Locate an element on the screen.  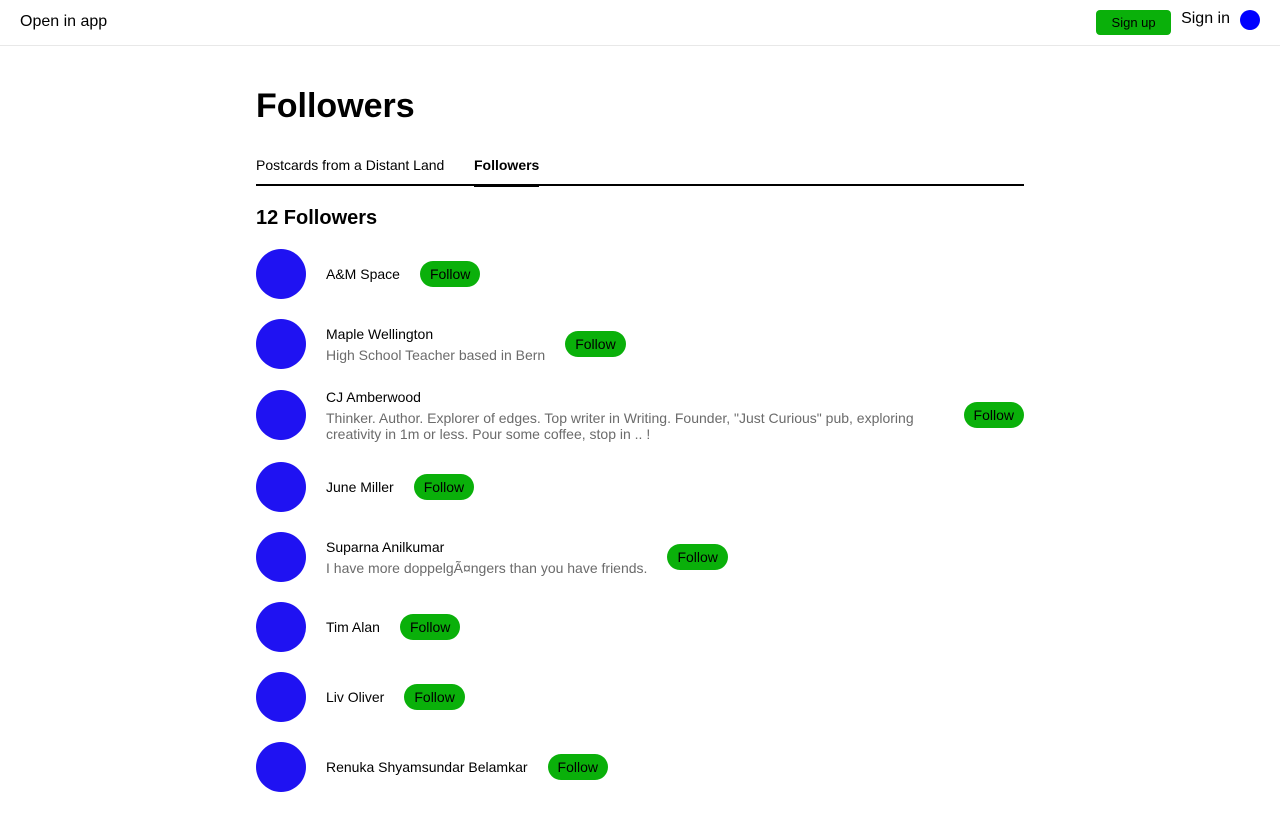
sign-in-link: Sign in is located at coordinates (1205, 19).